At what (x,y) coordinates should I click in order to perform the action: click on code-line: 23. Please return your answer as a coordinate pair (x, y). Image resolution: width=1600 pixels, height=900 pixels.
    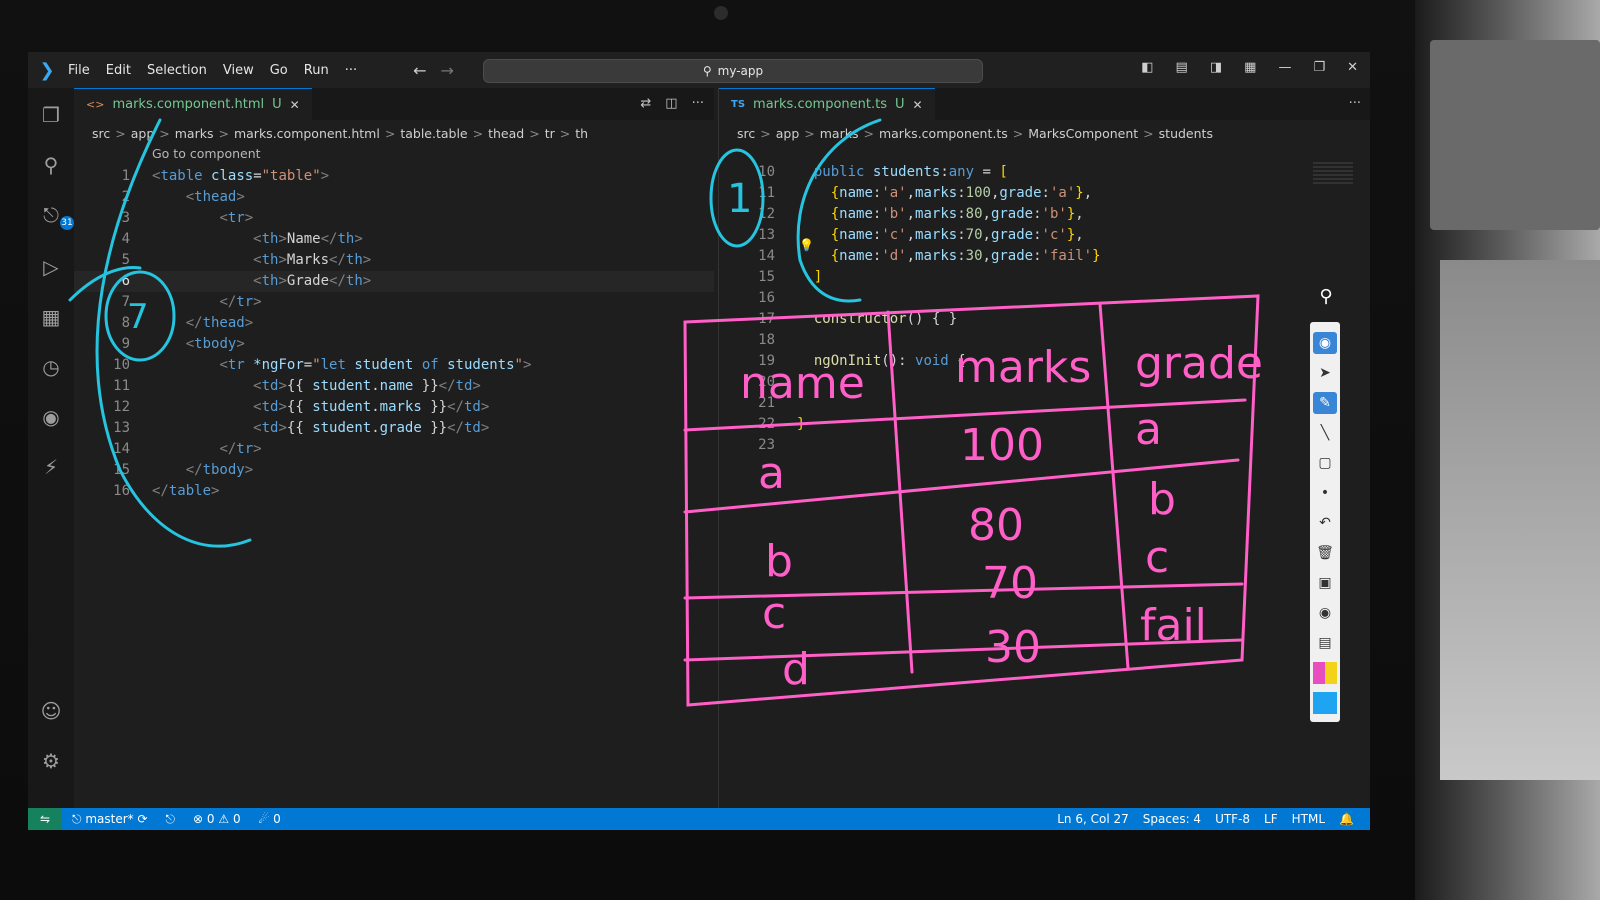
    Looking at the image, I should click on (1044, 445).